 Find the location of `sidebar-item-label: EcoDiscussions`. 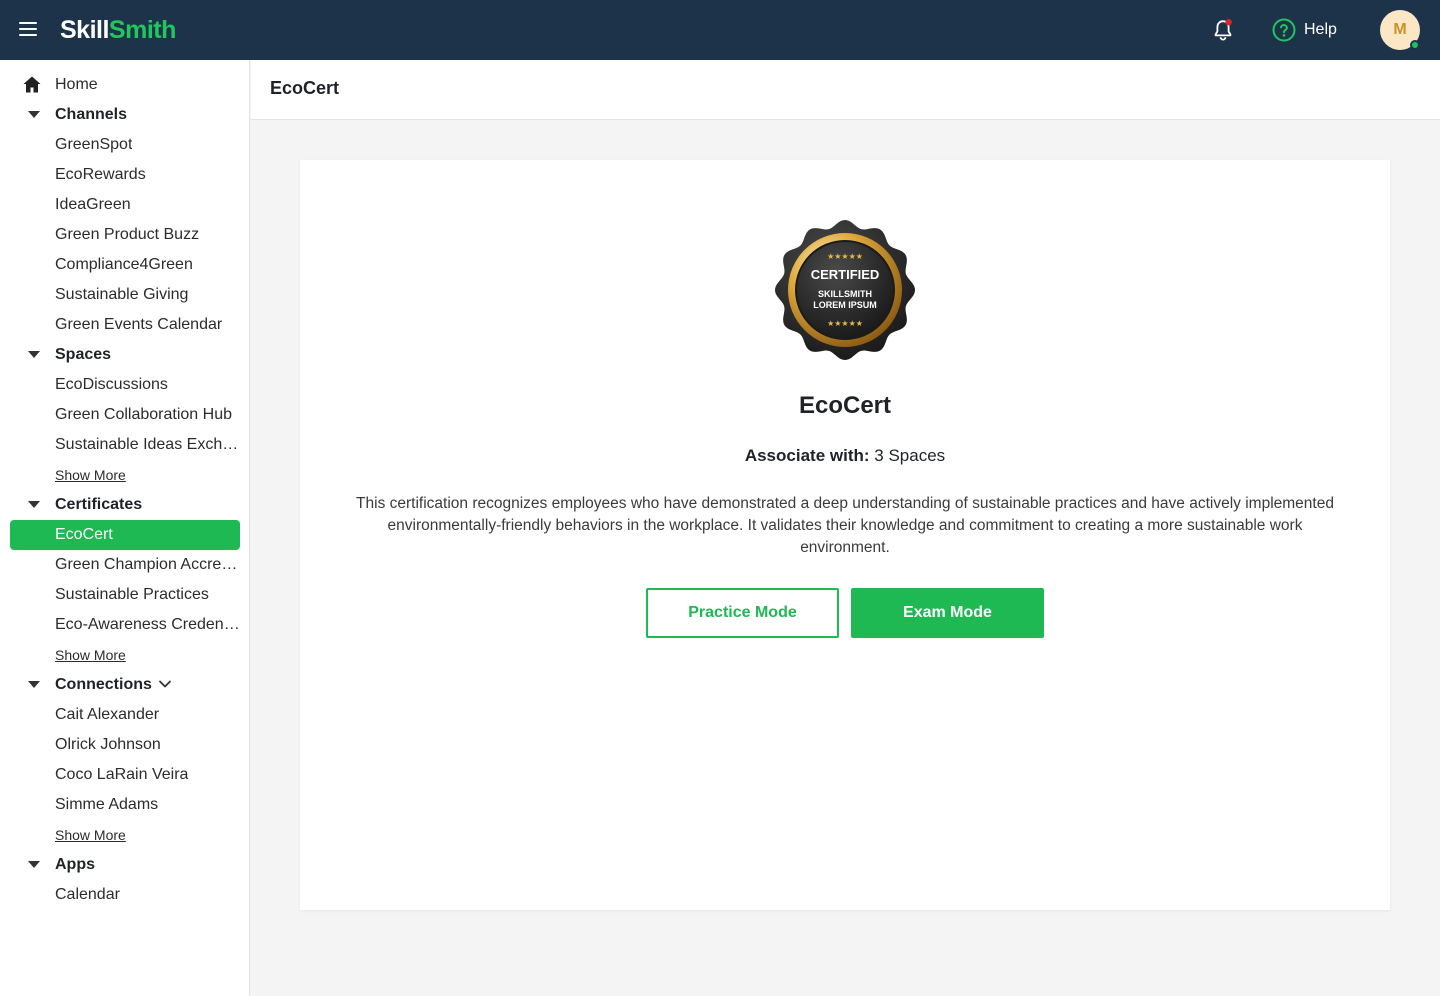

sidebar-item-label: EcoDiscussions is located at coordinates (111, 384).